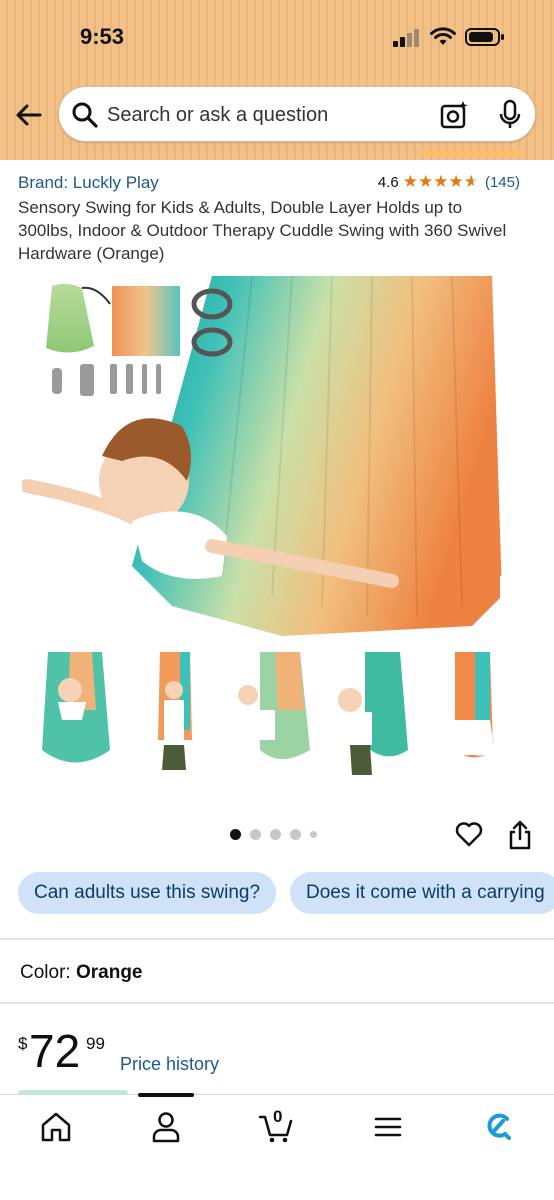  What do you see at coordinates (147, 893) in the screenshot?
I see `question-chip: Can adults use this swing?` at bounding box center [147, 893].